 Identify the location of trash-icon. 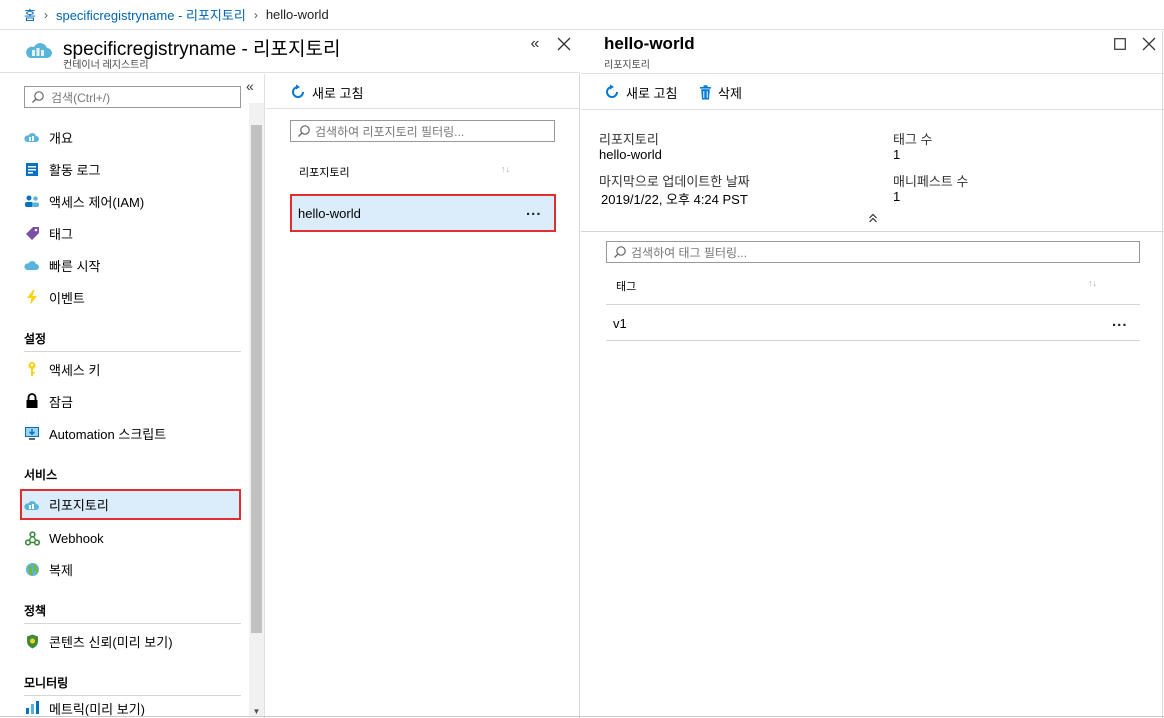
(705, 92).